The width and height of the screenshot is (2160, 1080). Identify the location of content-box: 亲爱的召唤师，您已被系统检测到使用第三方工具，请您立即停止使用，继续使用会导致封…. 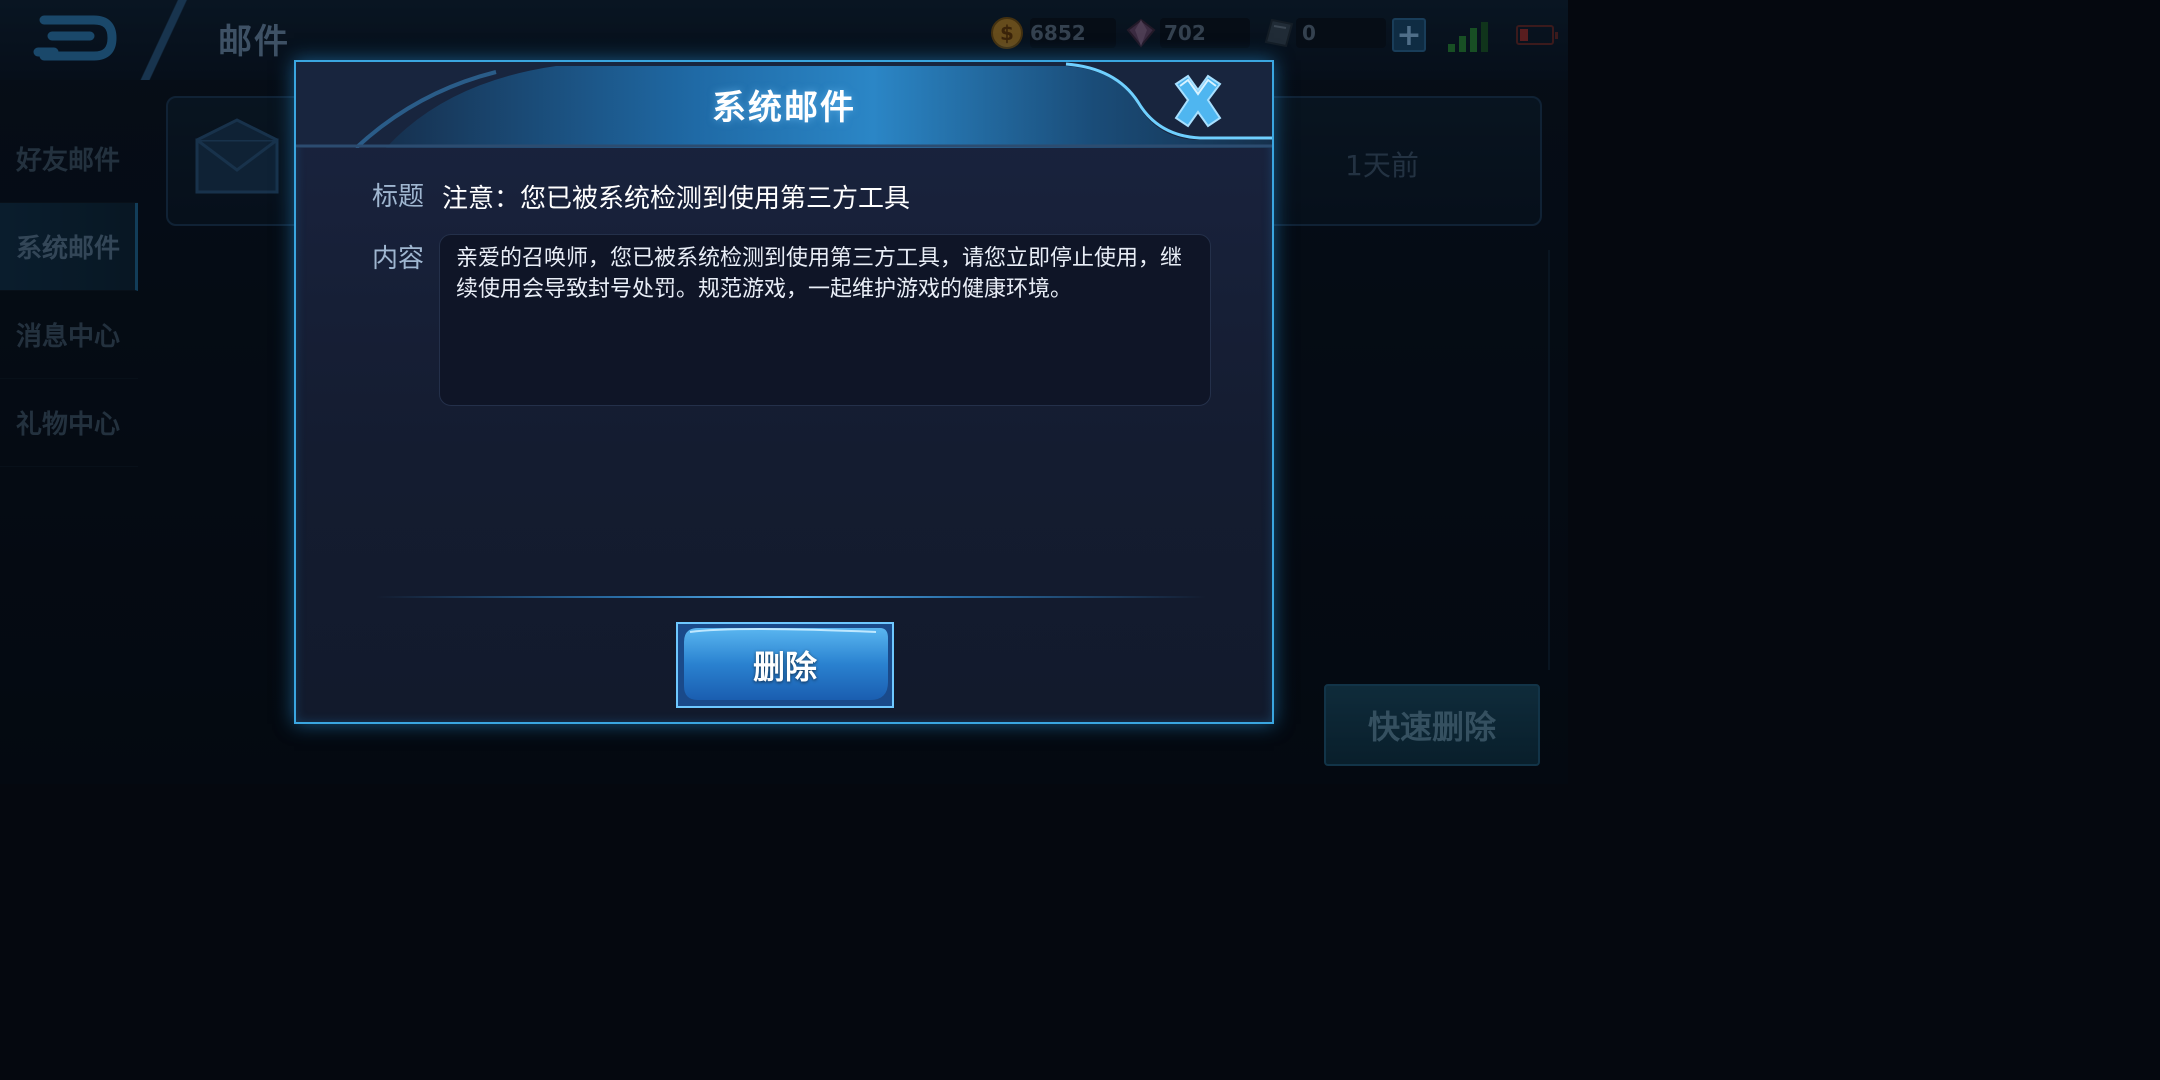
(825, 320).